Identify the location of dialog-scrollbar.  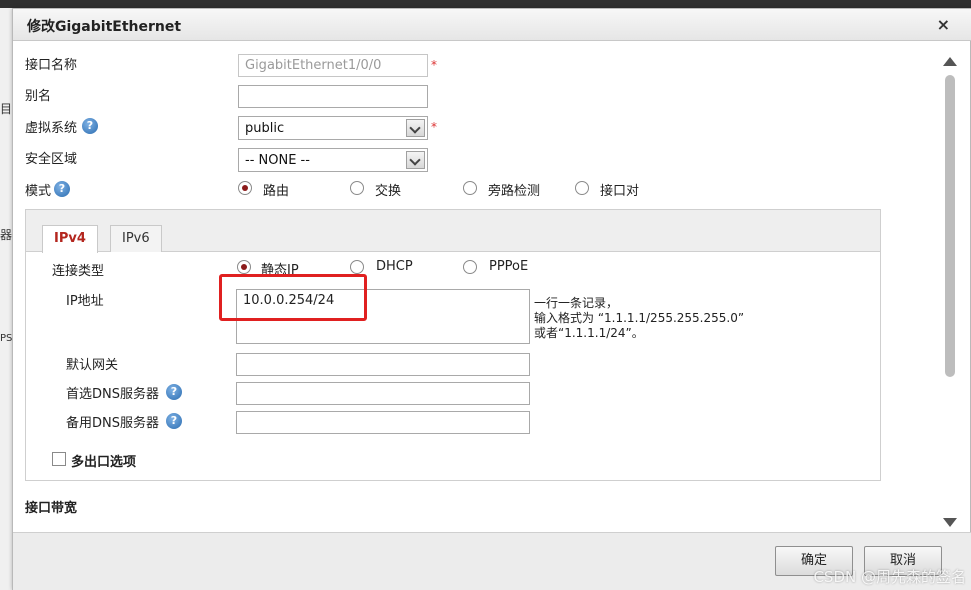
(950, 289).